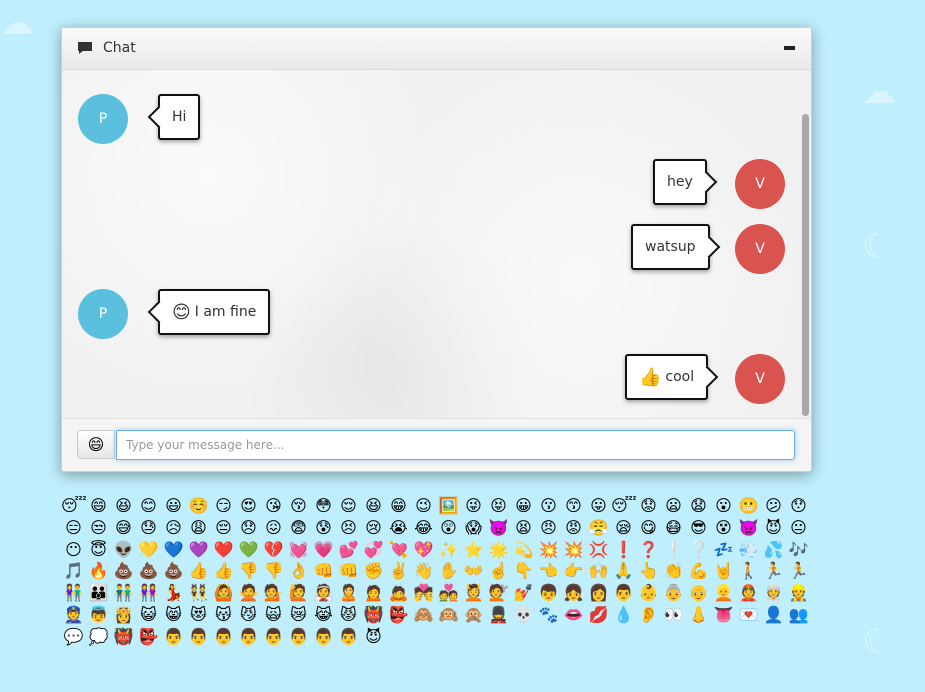 This screenshot has height=692, width=925. Describe the element at coordinates (623, 527) in the screenshot. I see `emoji-option: 😪` at that location.